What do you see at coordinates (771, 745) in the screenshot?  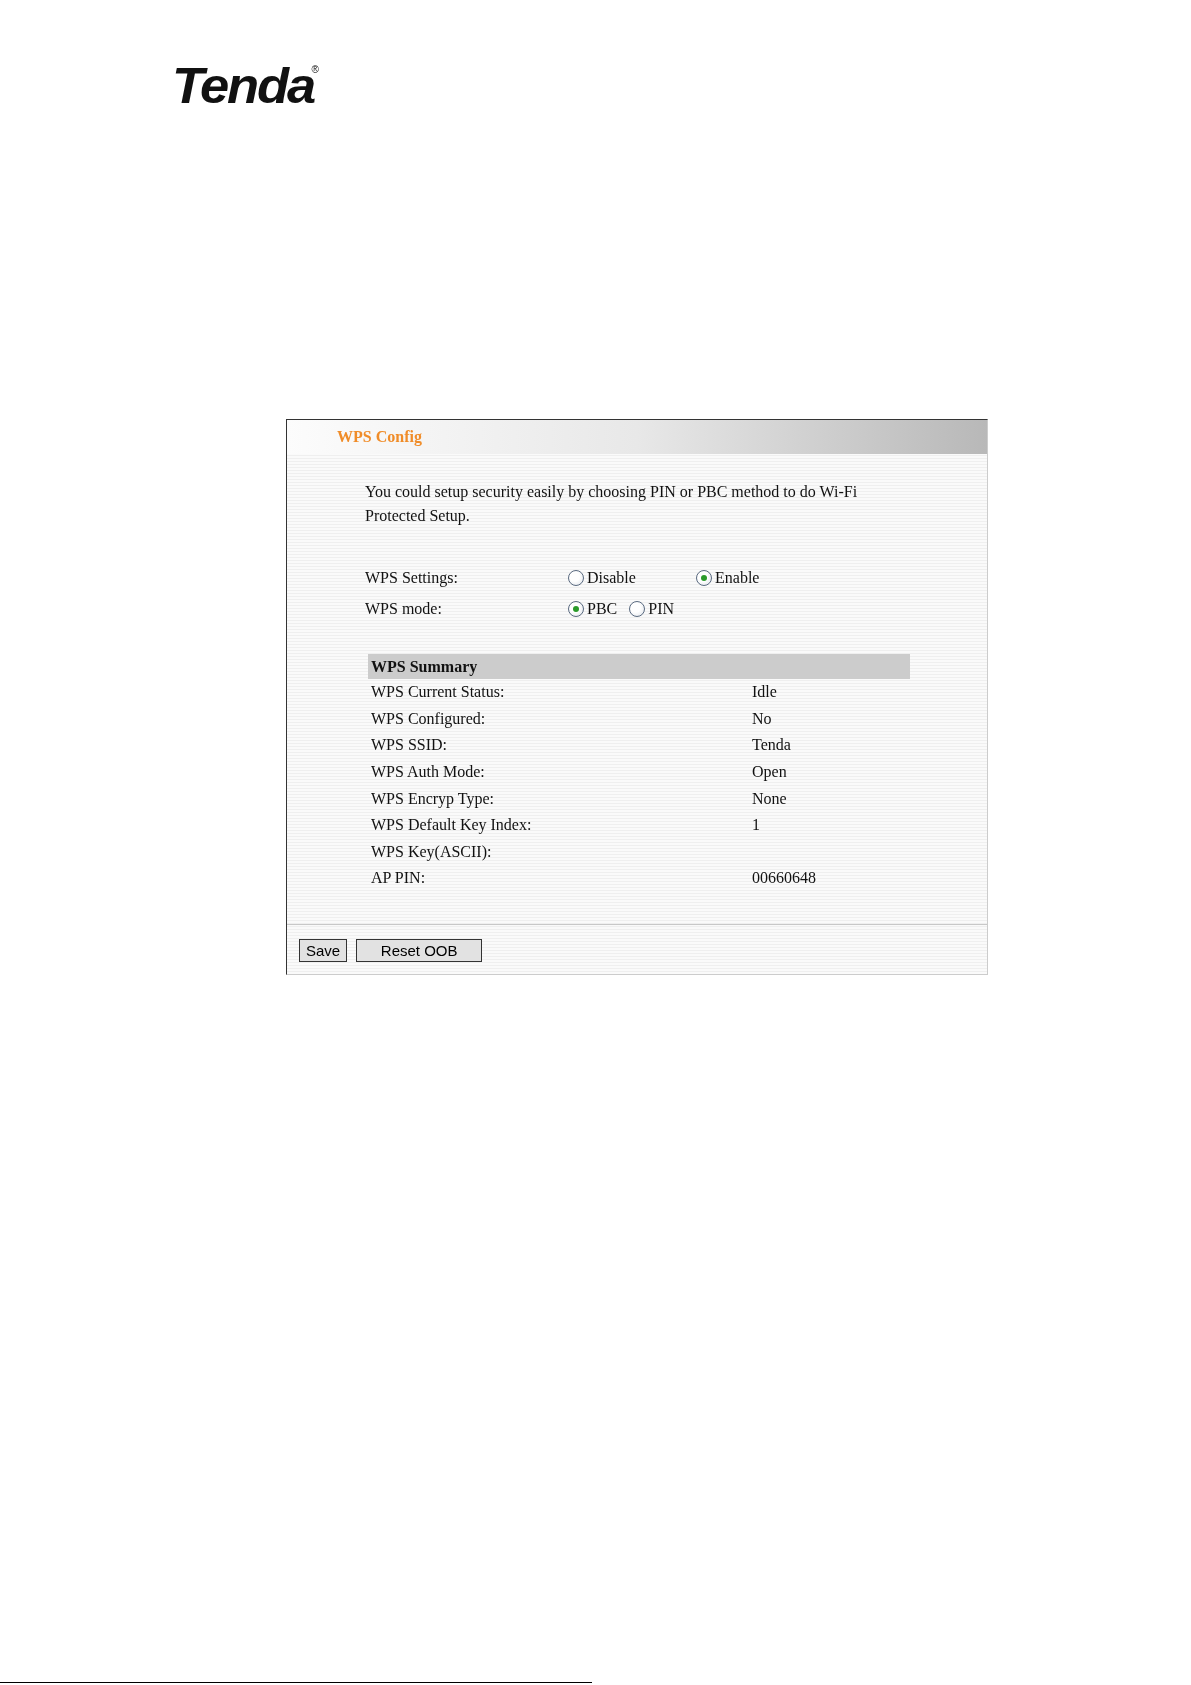 I see `summary-value: Tenda` at bounding box center [771, 745].